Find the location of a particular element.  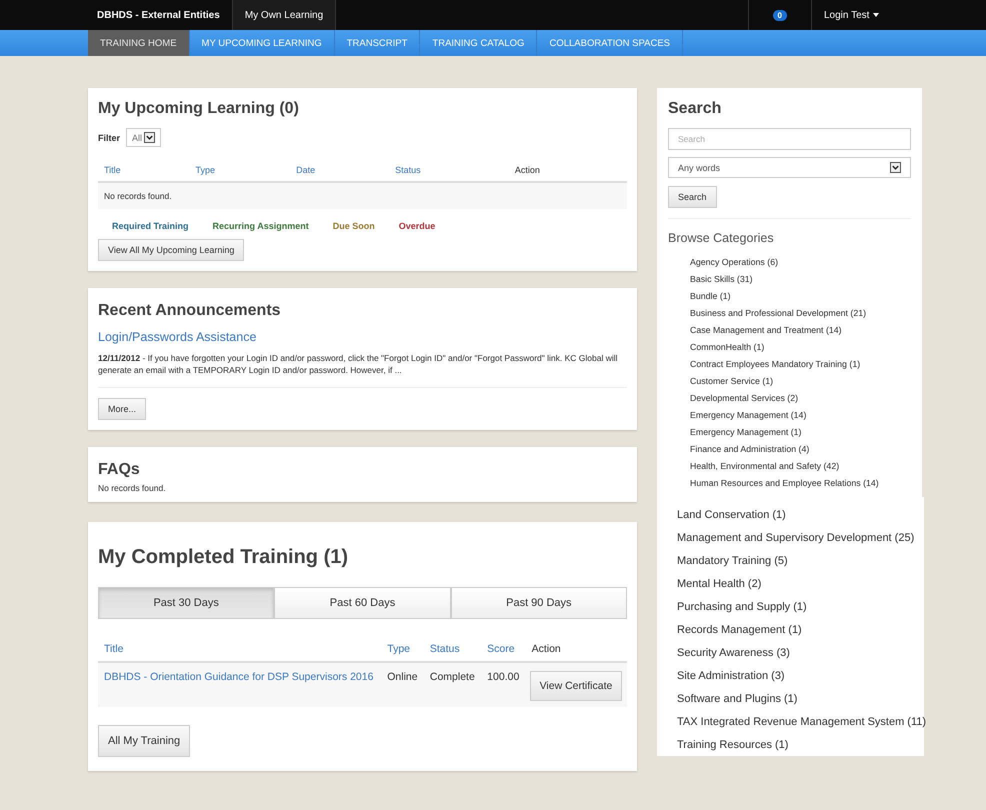

category-link: Finance and Administration (4) is located at coordinates (789, 448).